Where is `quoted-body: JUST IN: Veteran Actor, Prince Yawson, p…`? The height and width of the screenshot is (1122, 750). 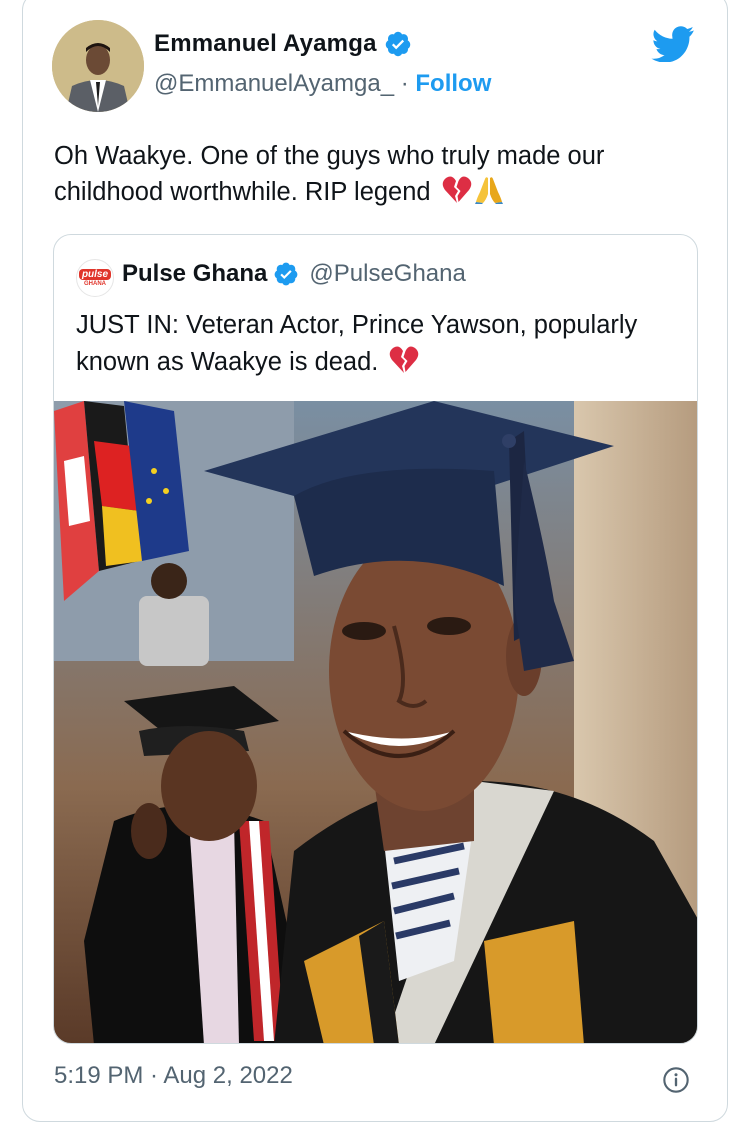
quoted-body: JUST IN: Veteran Actor, Prince Yawson, p… is located at coordinates (376, 346).